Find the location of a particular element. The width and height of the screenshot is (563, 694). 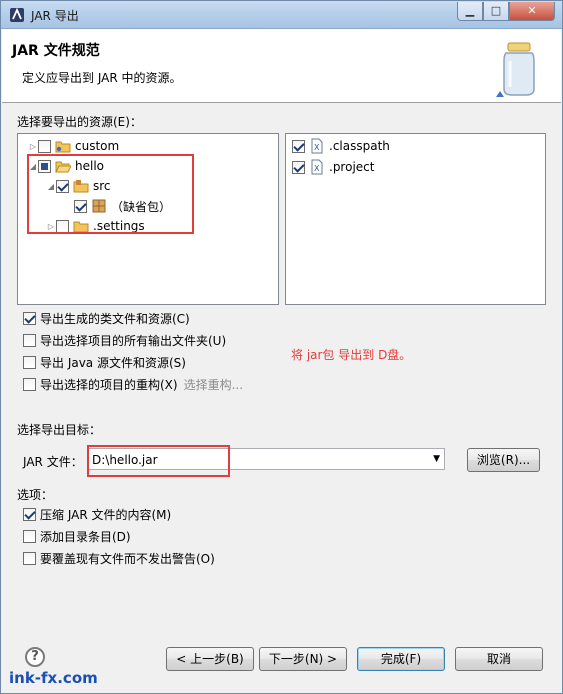

export-classes-option: 导出生成的类文件和资源(C) is located at coordinates (106, 318).